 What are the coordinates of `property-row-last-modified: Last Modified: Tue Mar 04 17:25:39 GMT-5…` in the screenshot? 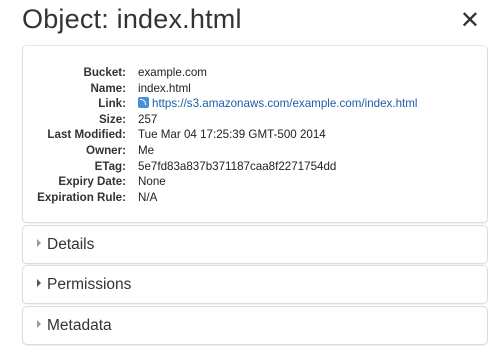 It's located at (223, 135).